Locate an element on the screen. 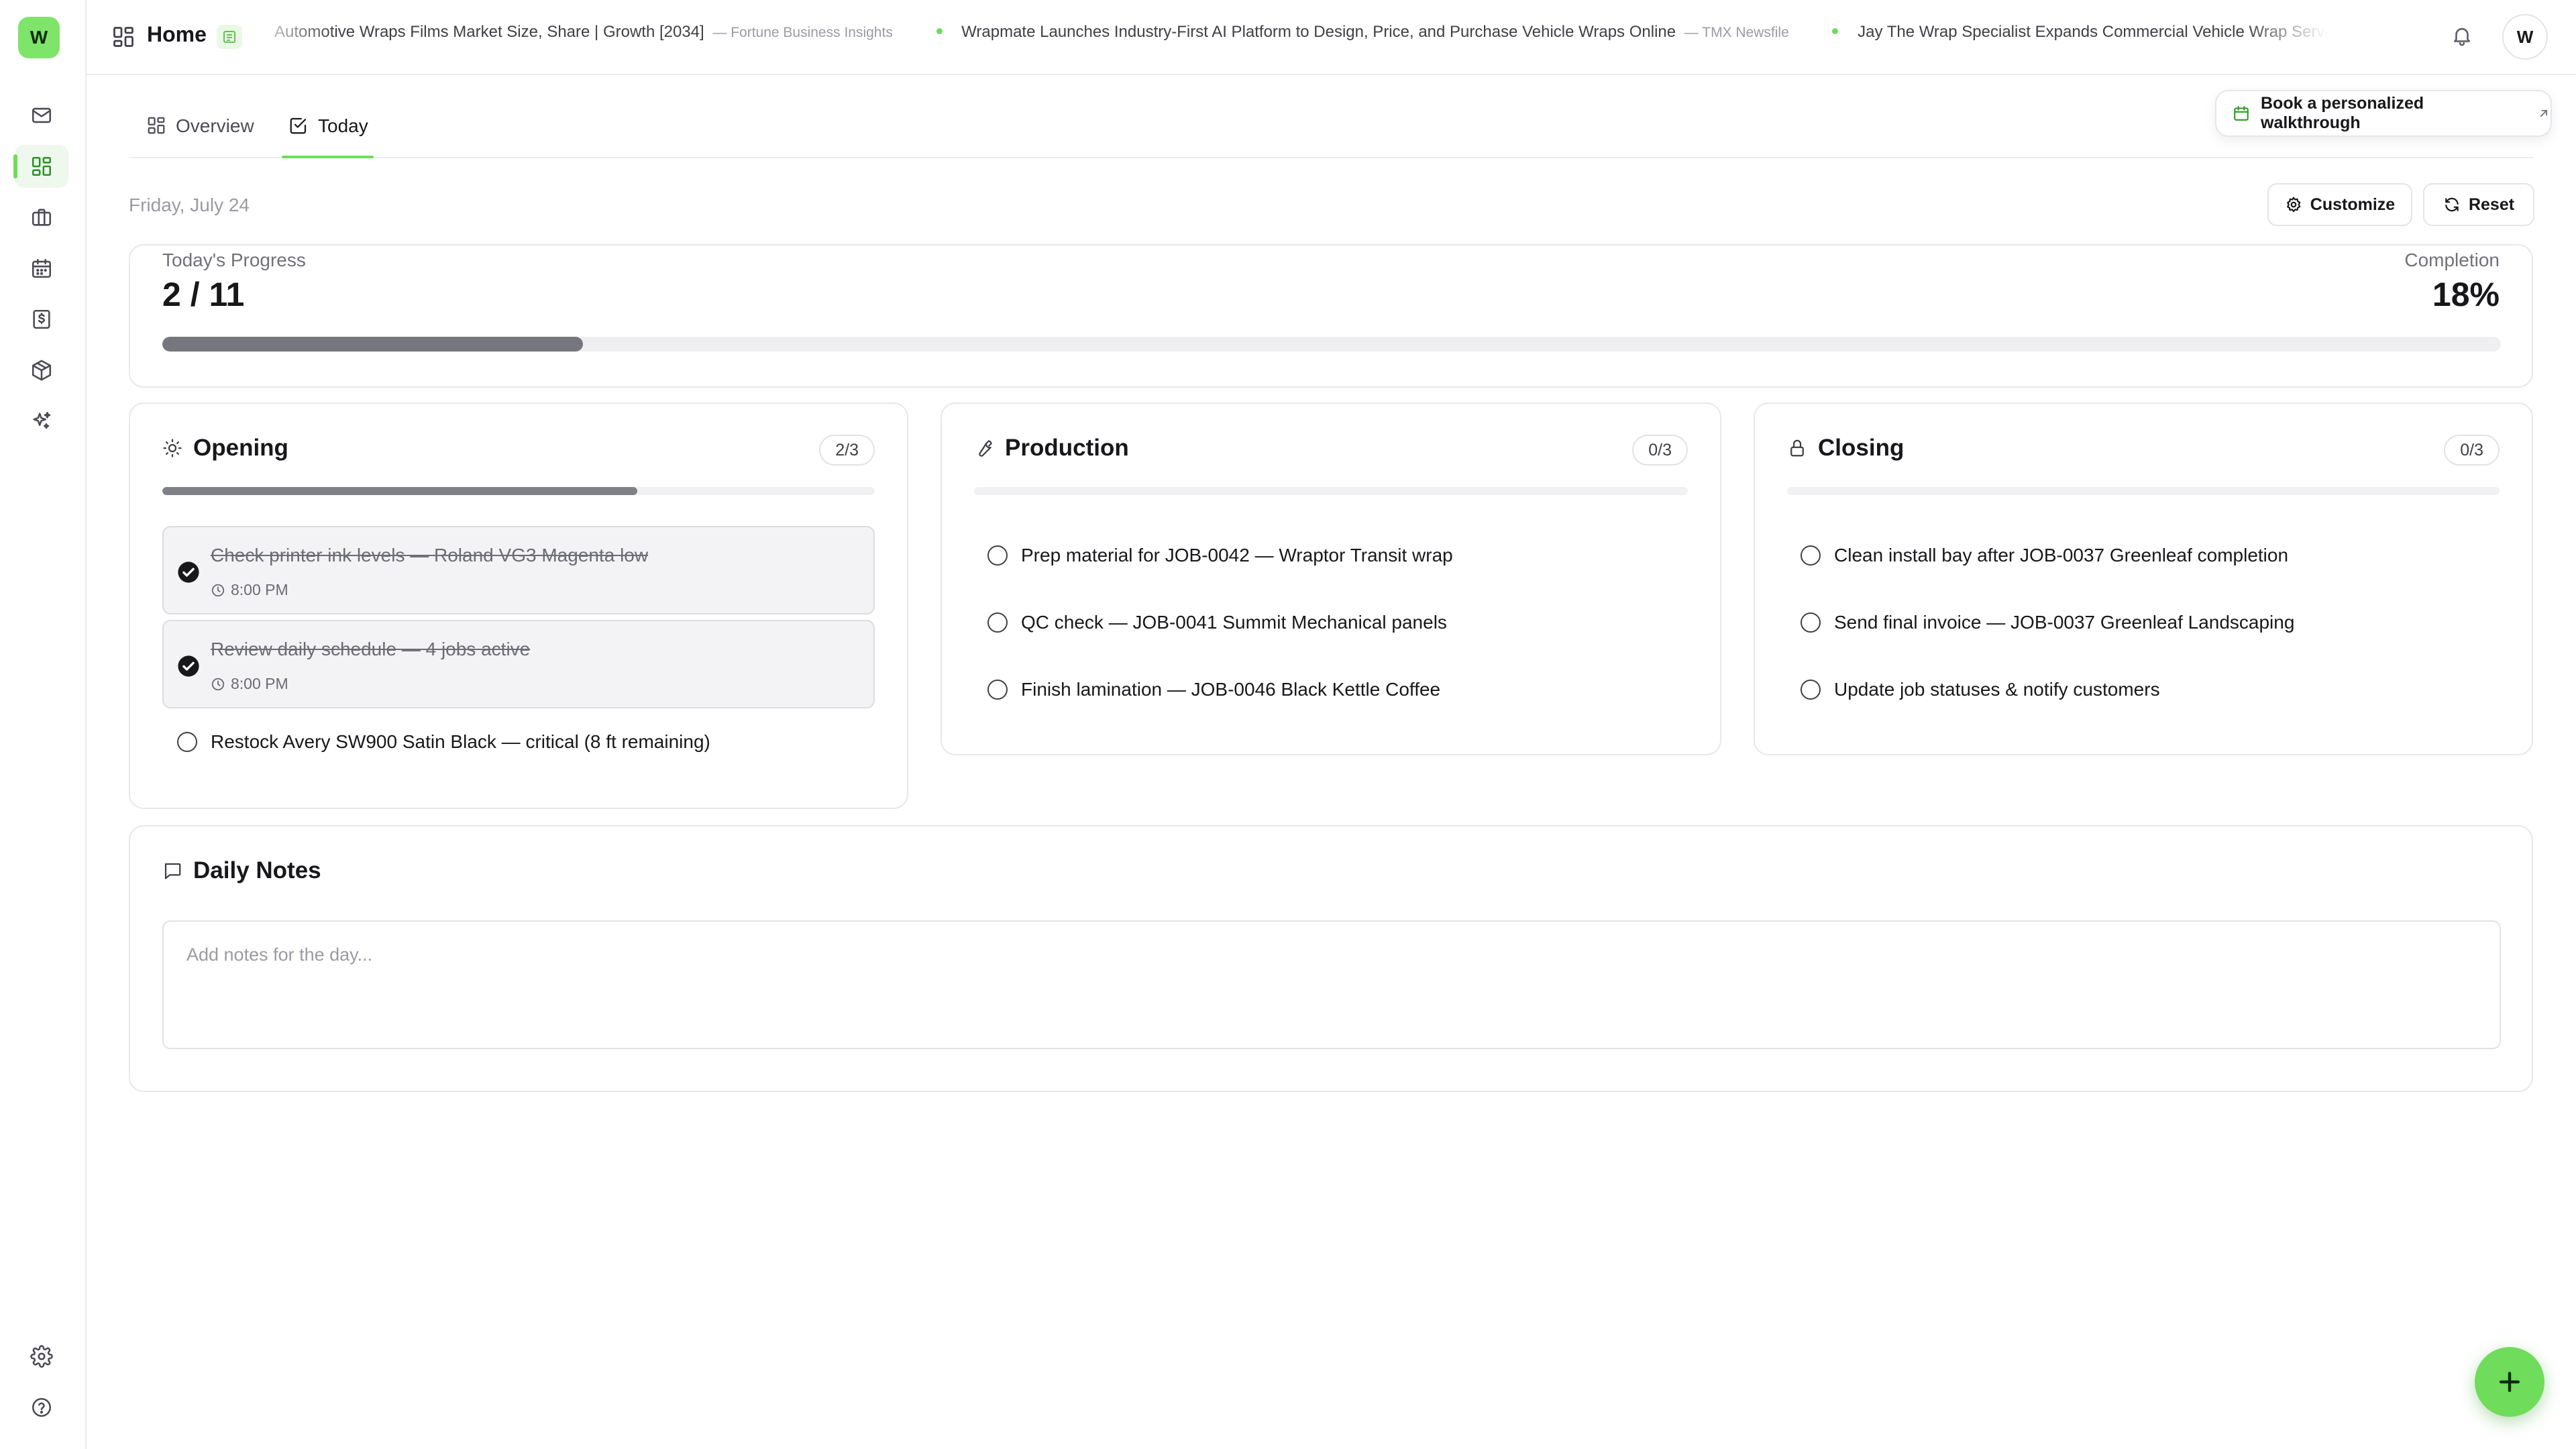  nav-inventory is located at coordinates (41, 370).